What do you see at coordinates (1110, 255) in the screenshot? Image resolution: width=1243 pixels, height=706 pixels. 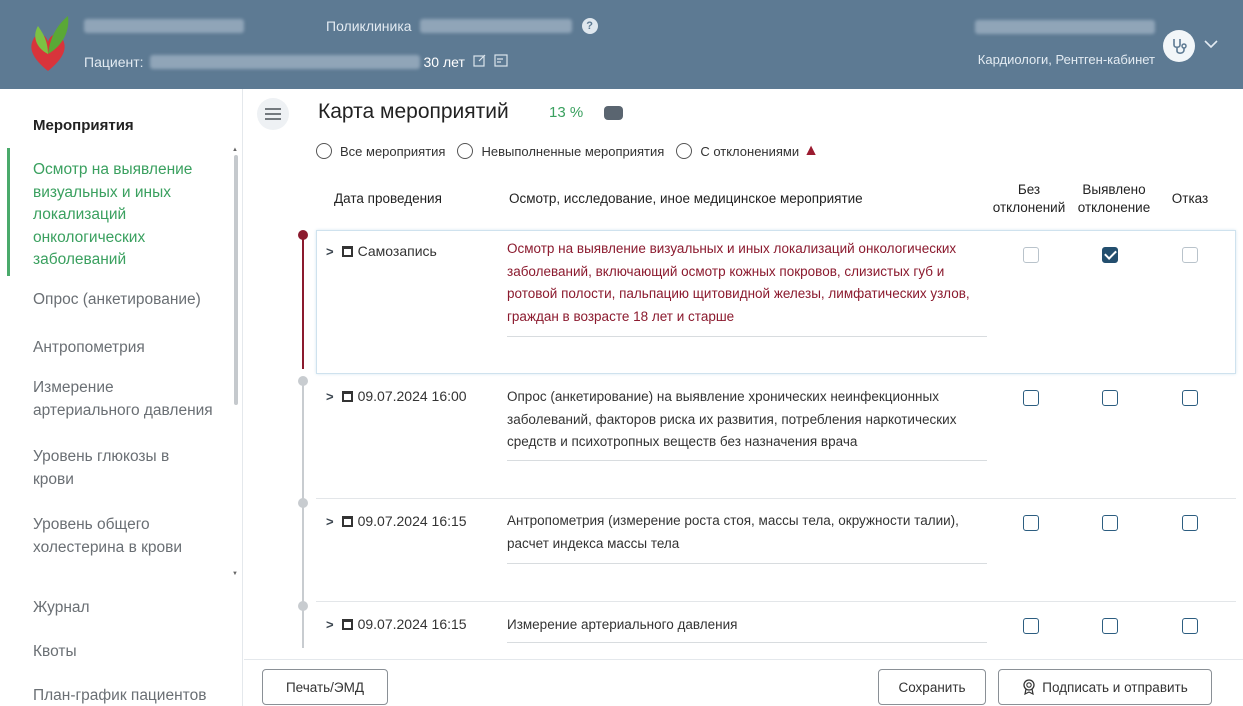 I see `checkbox-deviation-checked` at bounding box center [1110, 255].